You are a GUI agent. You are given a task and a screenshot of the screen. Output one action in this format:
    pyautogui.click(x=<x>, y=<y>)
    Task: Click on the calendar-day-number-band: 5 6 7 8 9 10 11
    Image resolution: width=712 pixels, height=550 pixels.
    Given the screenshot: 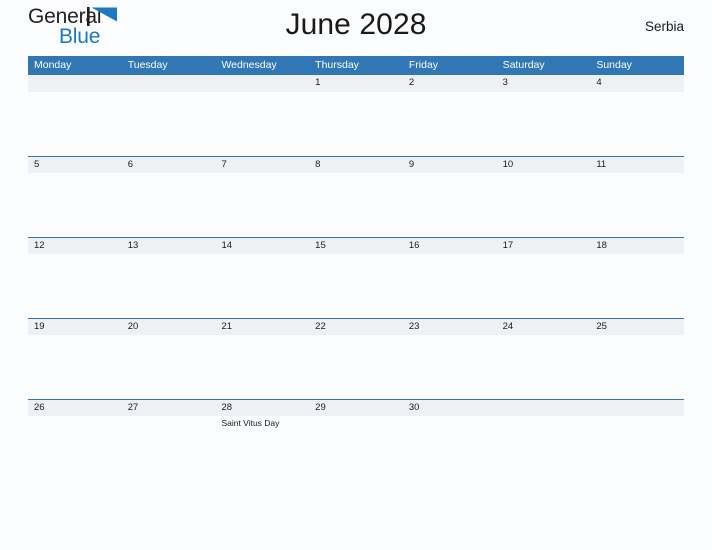 What is the action you would take?
    pyautogui.click(x=356, y=164)
    